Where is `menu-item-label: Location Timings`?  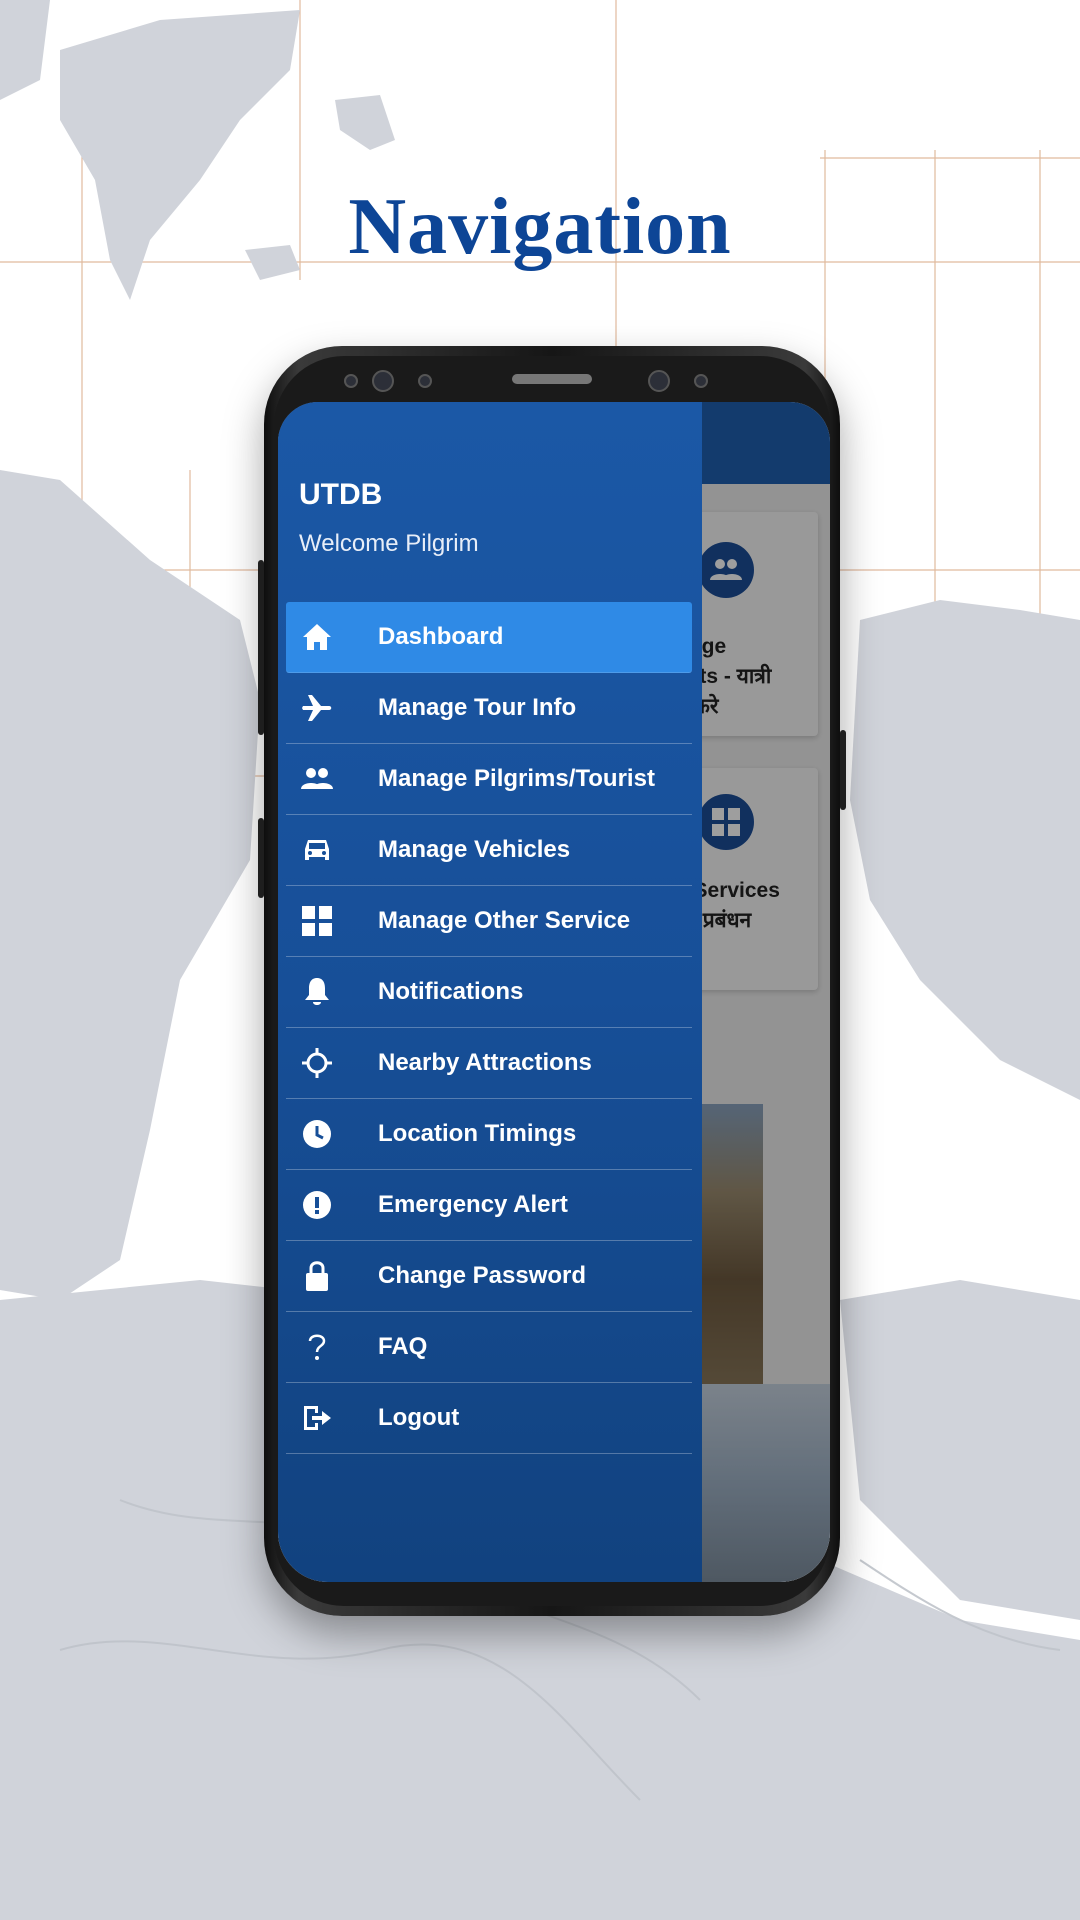
menu-item-label: Location Timings is located at coordinates (477, 1133).